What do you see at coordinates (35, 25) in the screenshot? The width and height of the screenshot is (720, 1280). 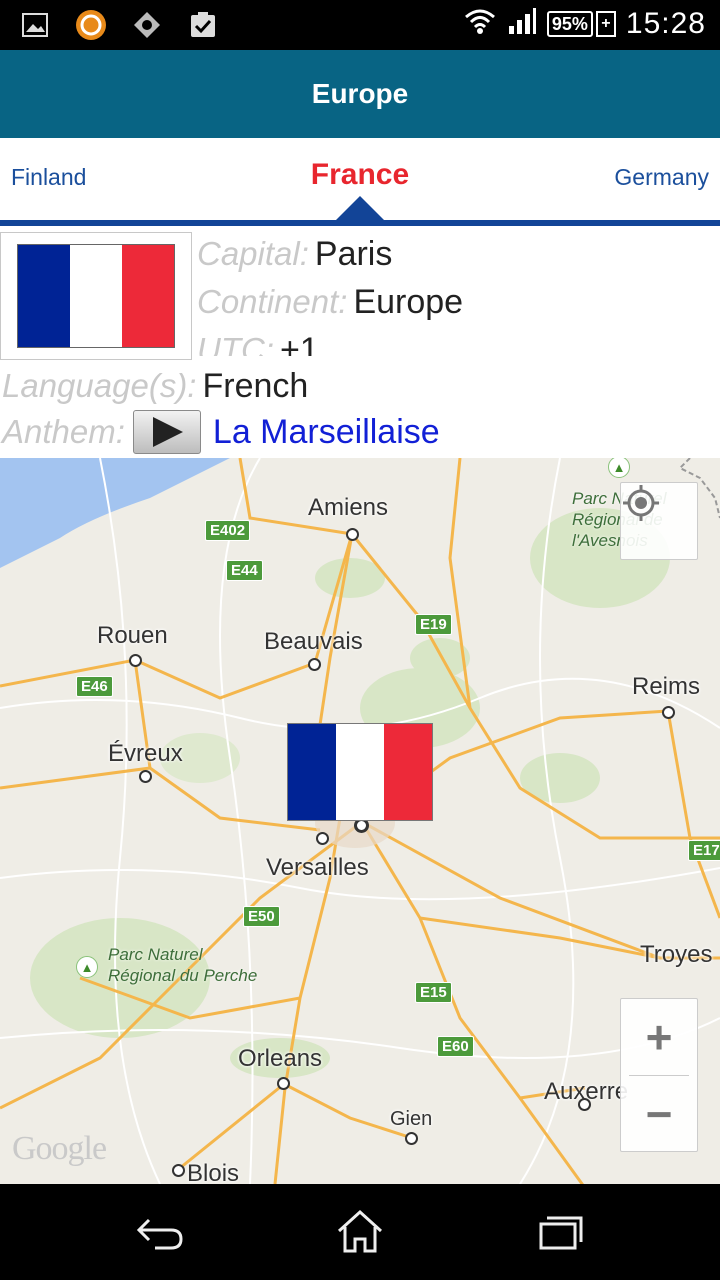 I see `gallery-icon` at bounding box center [35, 25].